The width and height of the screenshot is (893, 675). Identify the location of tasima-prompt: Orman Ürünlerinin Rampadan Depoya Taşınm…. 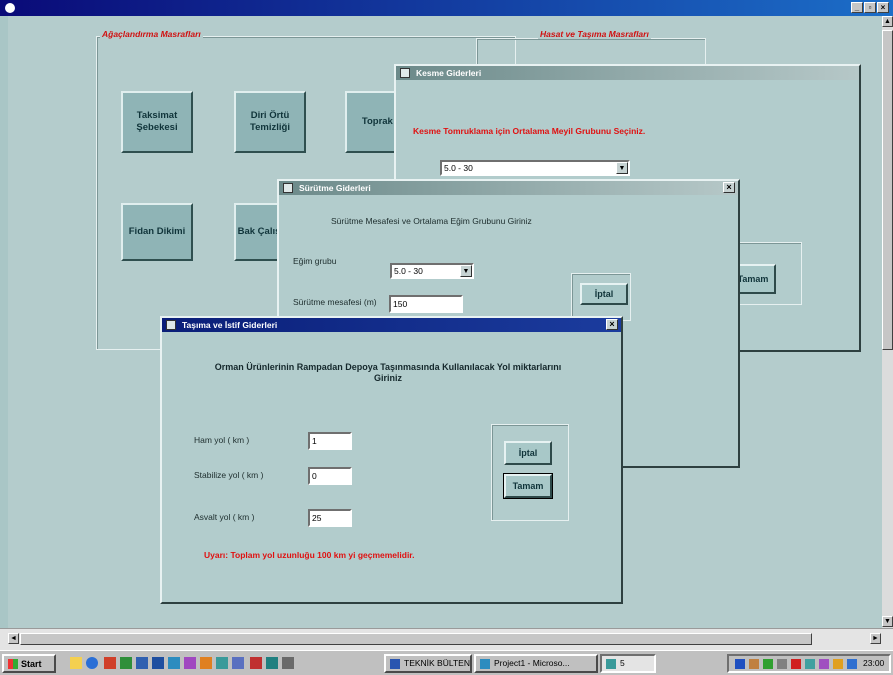
(388, 372).